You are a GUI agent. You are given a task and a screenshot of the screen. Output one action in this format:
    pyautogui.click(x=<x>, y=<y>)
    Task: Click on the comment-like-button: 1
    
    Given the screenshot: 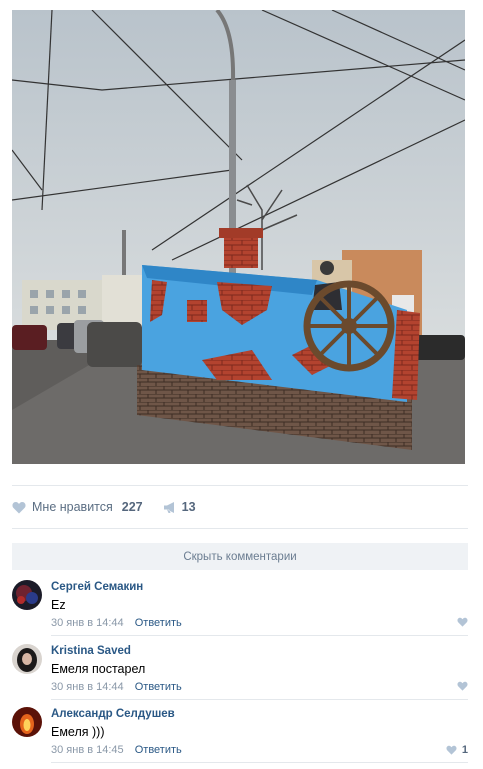 What is the action you would take?
    pyautogui.click(x=457, y=750)
    